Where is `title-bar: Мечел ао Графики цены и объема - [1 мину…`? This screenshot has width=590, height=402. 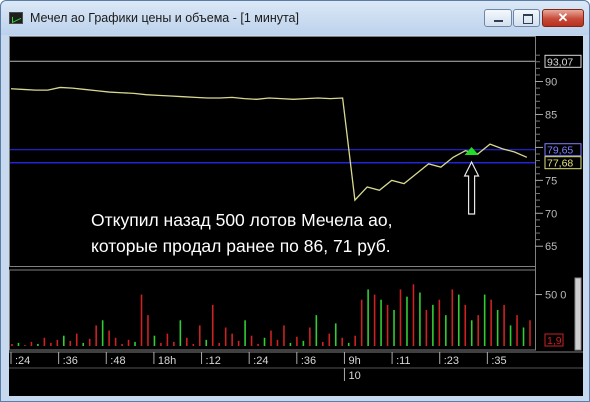 title-bar: Мечел ао Графики цены и объема - [1 мину… is located at coordinates (295, 18).